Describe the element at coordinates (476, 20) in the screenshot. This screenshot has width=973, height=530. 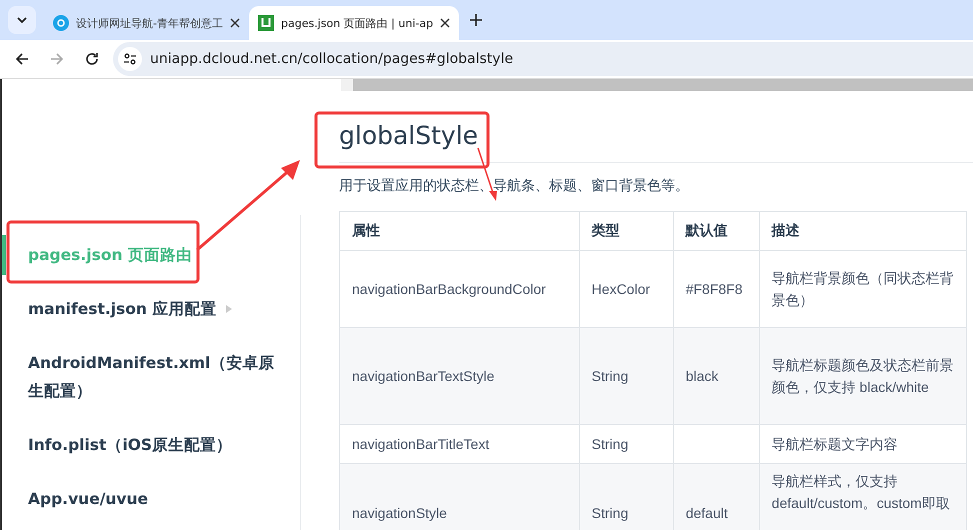
I see `new-tab-icon` at that location.